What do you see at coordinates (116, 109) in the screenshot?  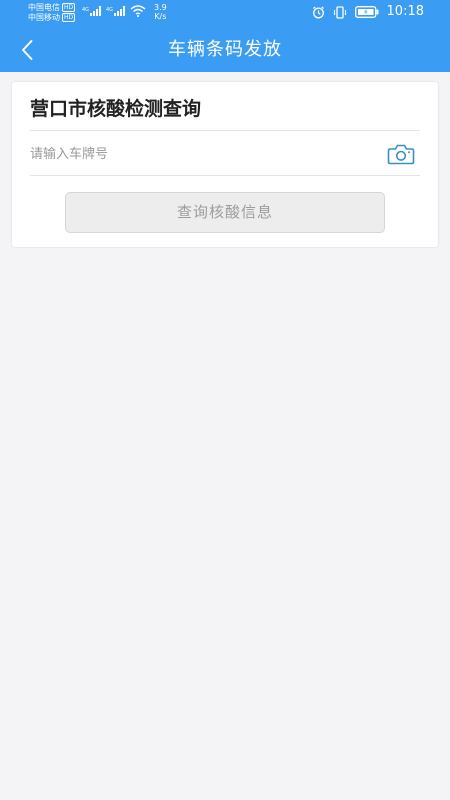 I see `card-title: 营口市核酸检测查询` at bounding box center [116, 109].